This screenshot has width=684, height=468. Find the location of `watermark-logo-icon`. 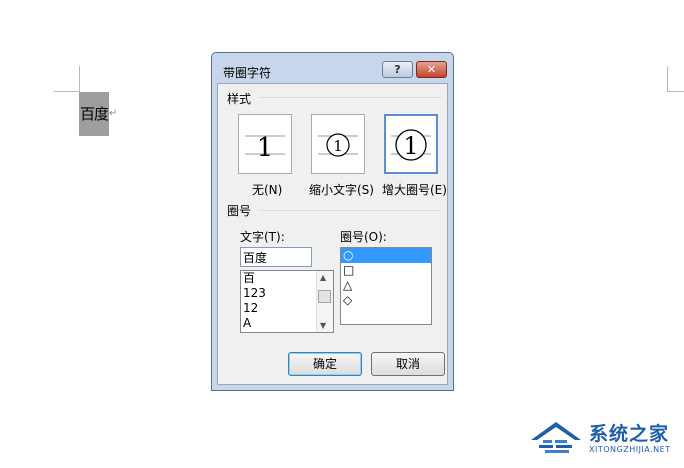

watermark-logo-icon is located at coordinates (556, 437).